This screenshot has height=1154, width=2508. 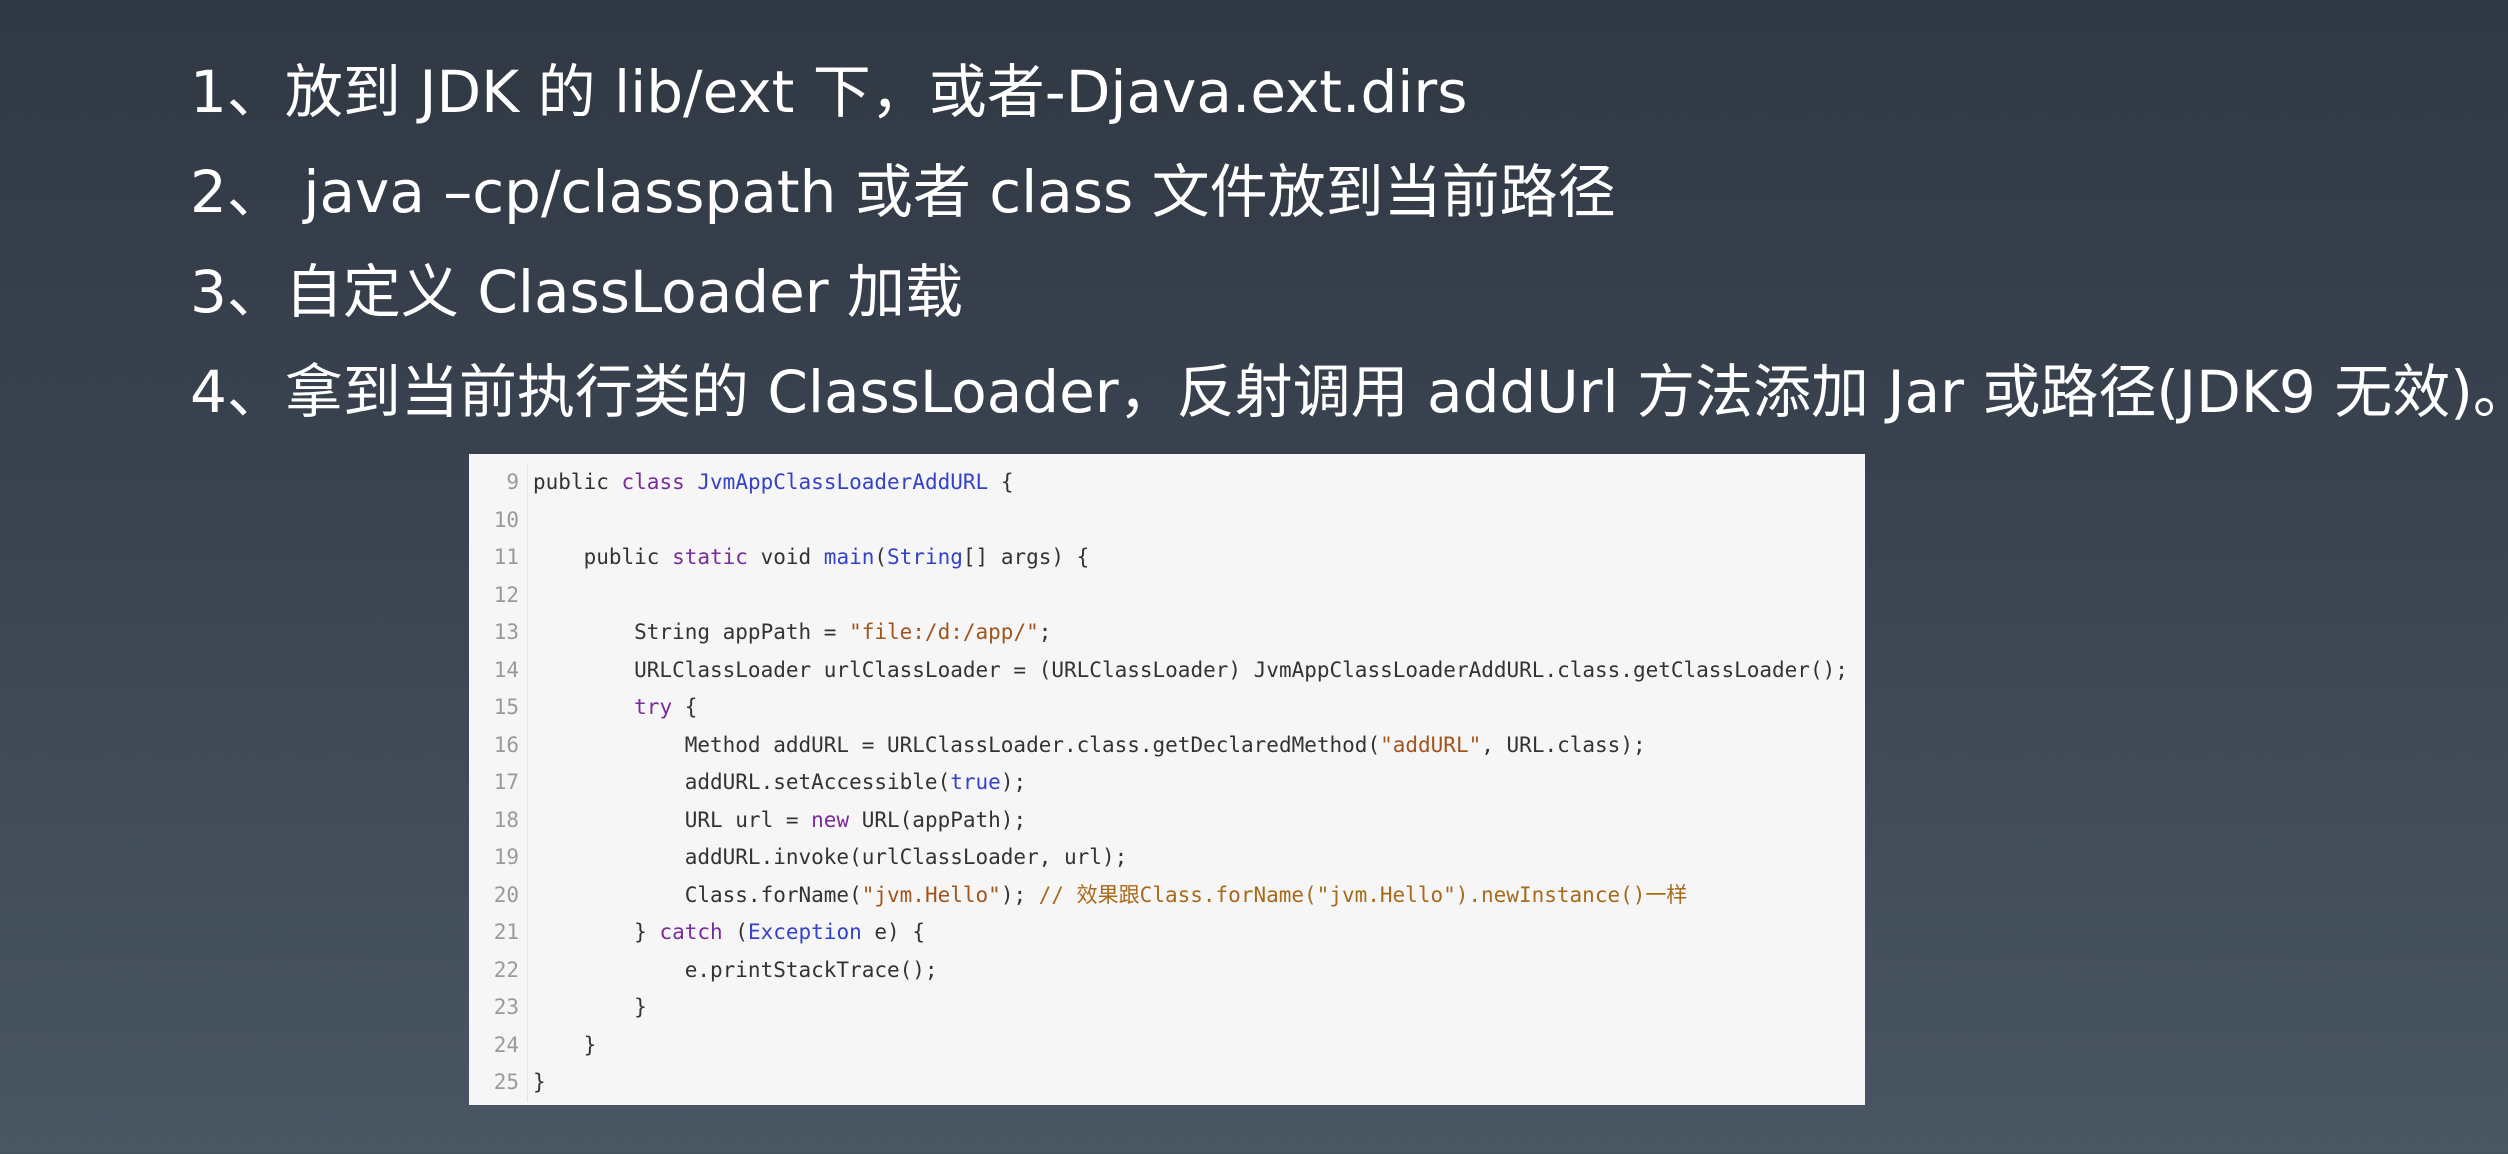 What do you see at coordinates (735, 969) in the screenshot?
I see `code-token: e.printStackTrace();` at bounding box center [735, 969].